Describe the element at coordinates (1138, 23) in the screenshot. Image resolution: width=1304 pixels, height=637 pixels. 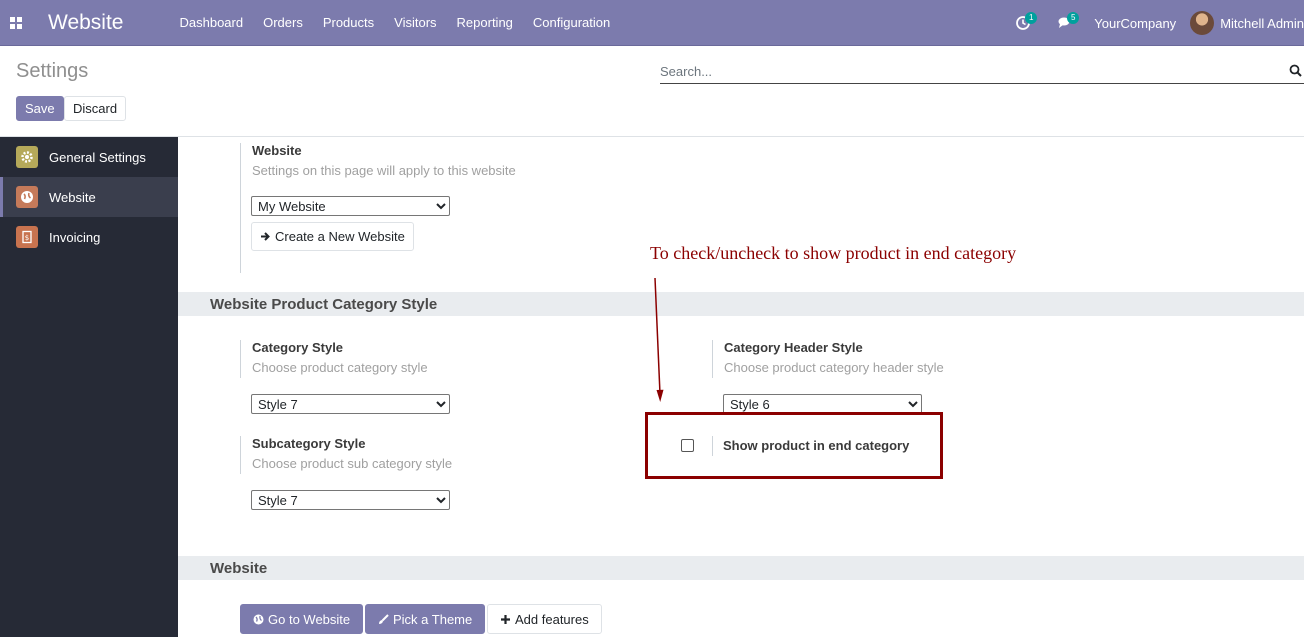
I see `company-switcher: YourCompany` at that location.